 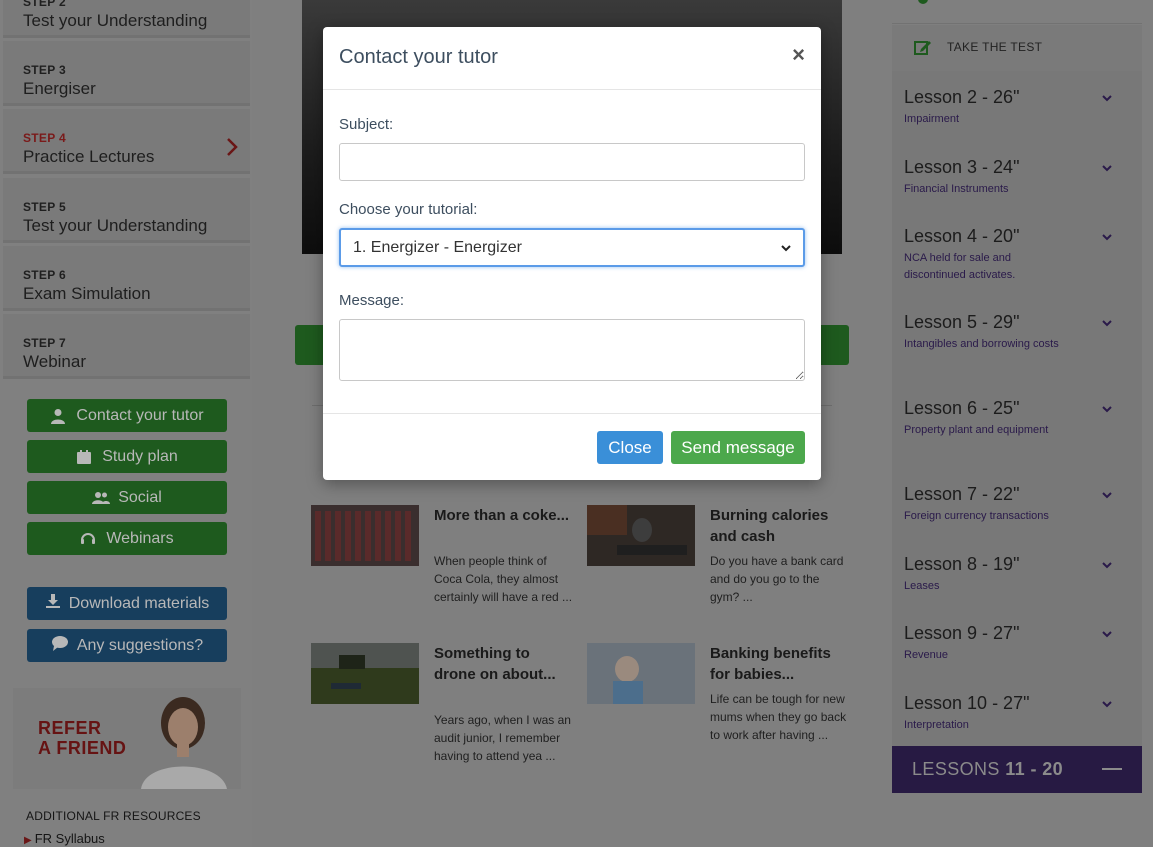 What do you see at coordinates (140, 497) in the screenshot?
I see `social-label: Social` at bounding box center [140, 497].